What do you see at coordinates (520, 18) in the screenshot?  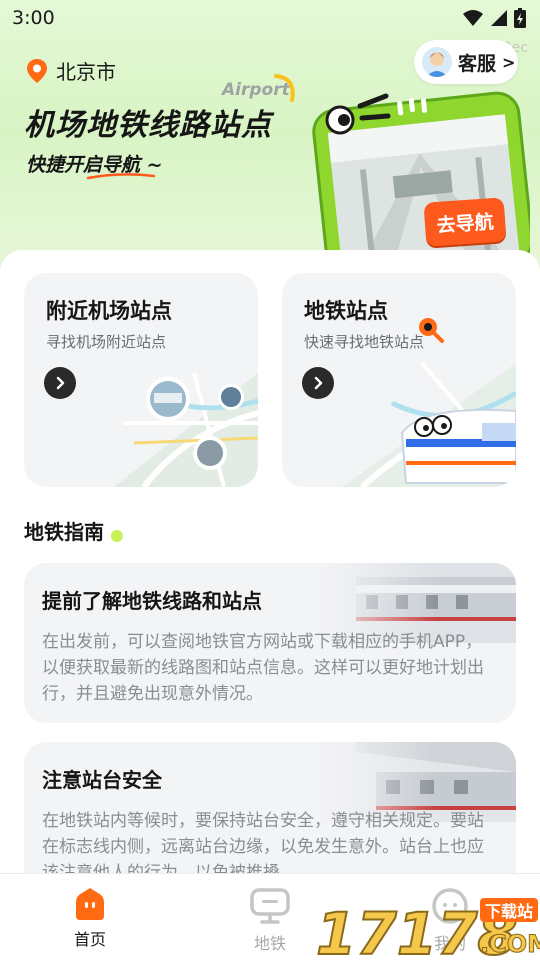 I see `battery-charging-icon` at bounding box center [520, 18].